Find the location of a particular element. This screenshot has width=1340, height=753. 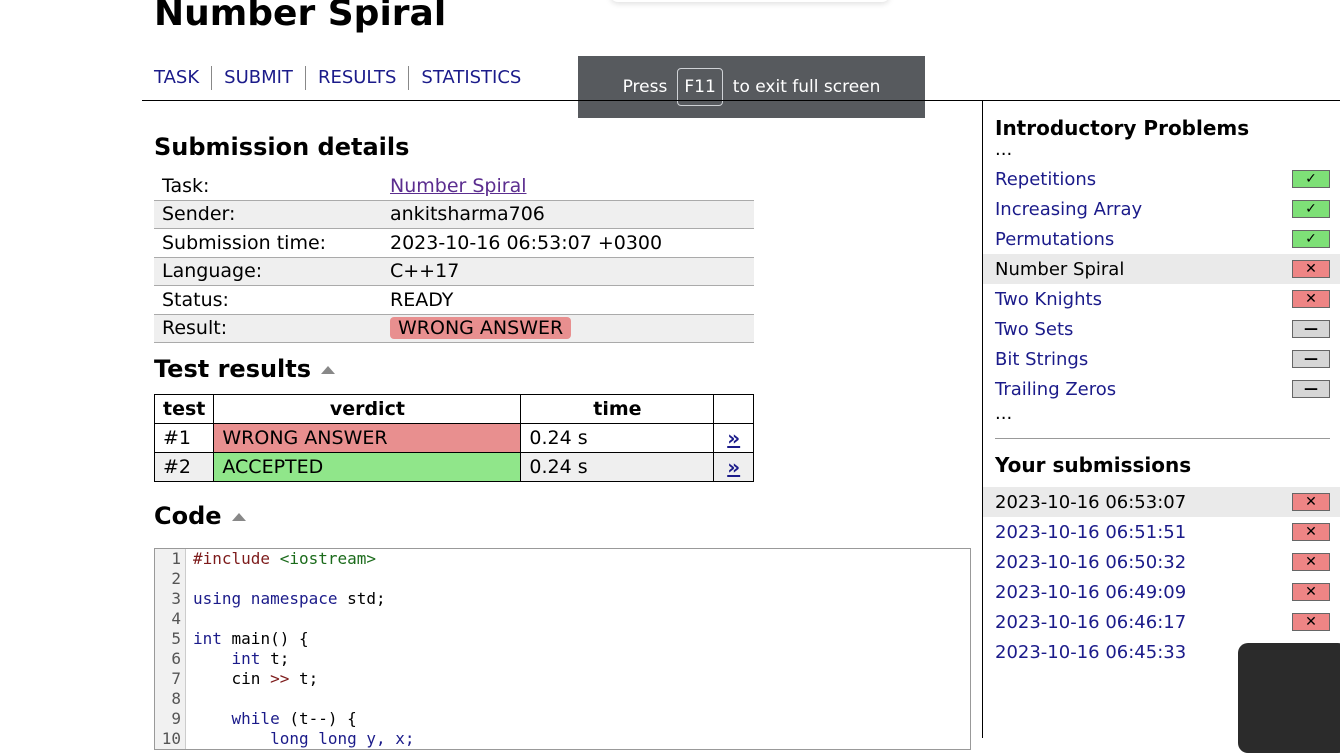

header-divider is located at coordinates (741, 100).